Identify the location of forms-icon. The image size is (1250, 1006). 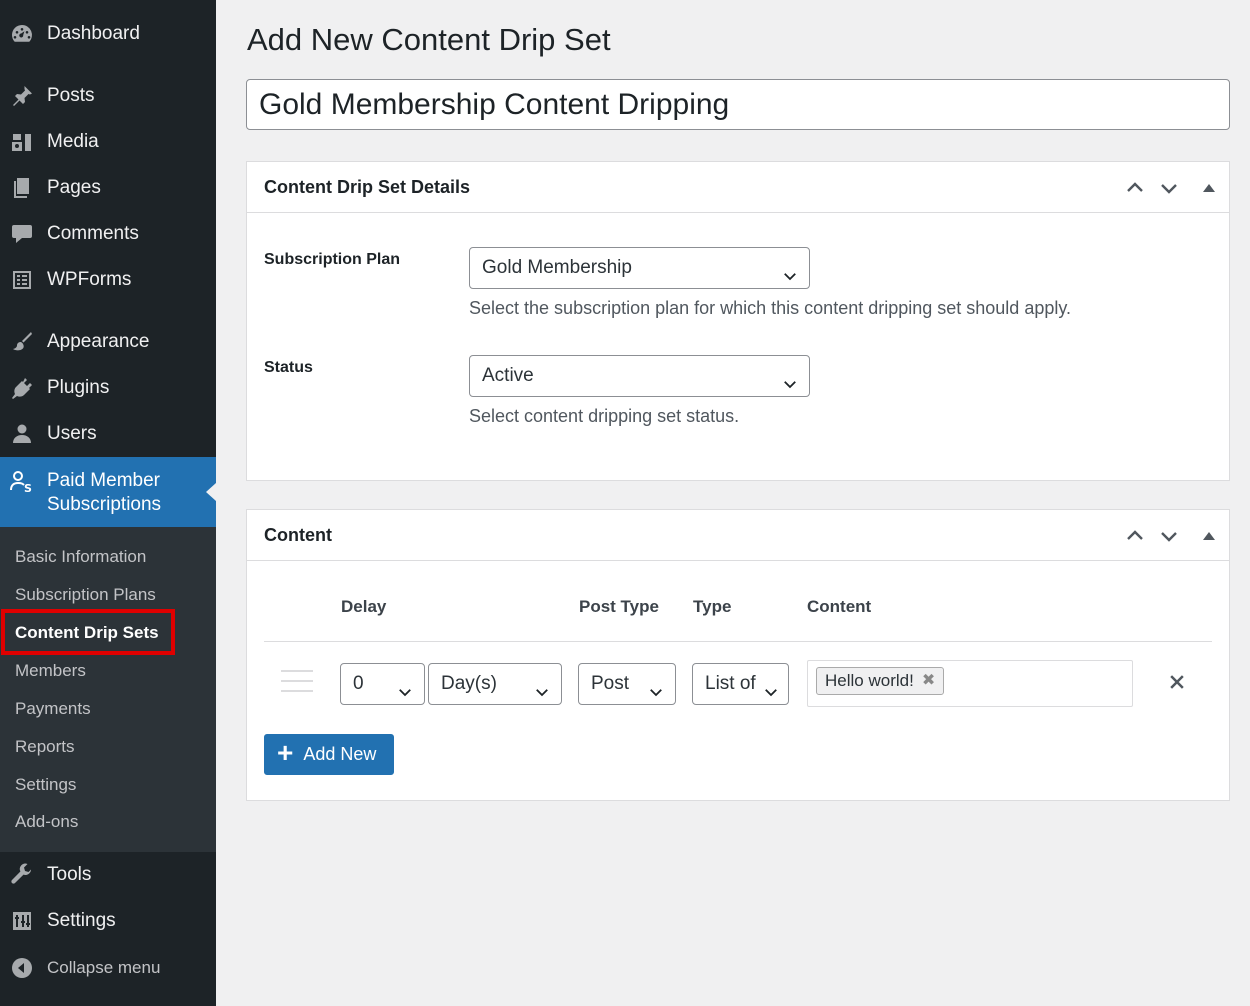
(22, 280).